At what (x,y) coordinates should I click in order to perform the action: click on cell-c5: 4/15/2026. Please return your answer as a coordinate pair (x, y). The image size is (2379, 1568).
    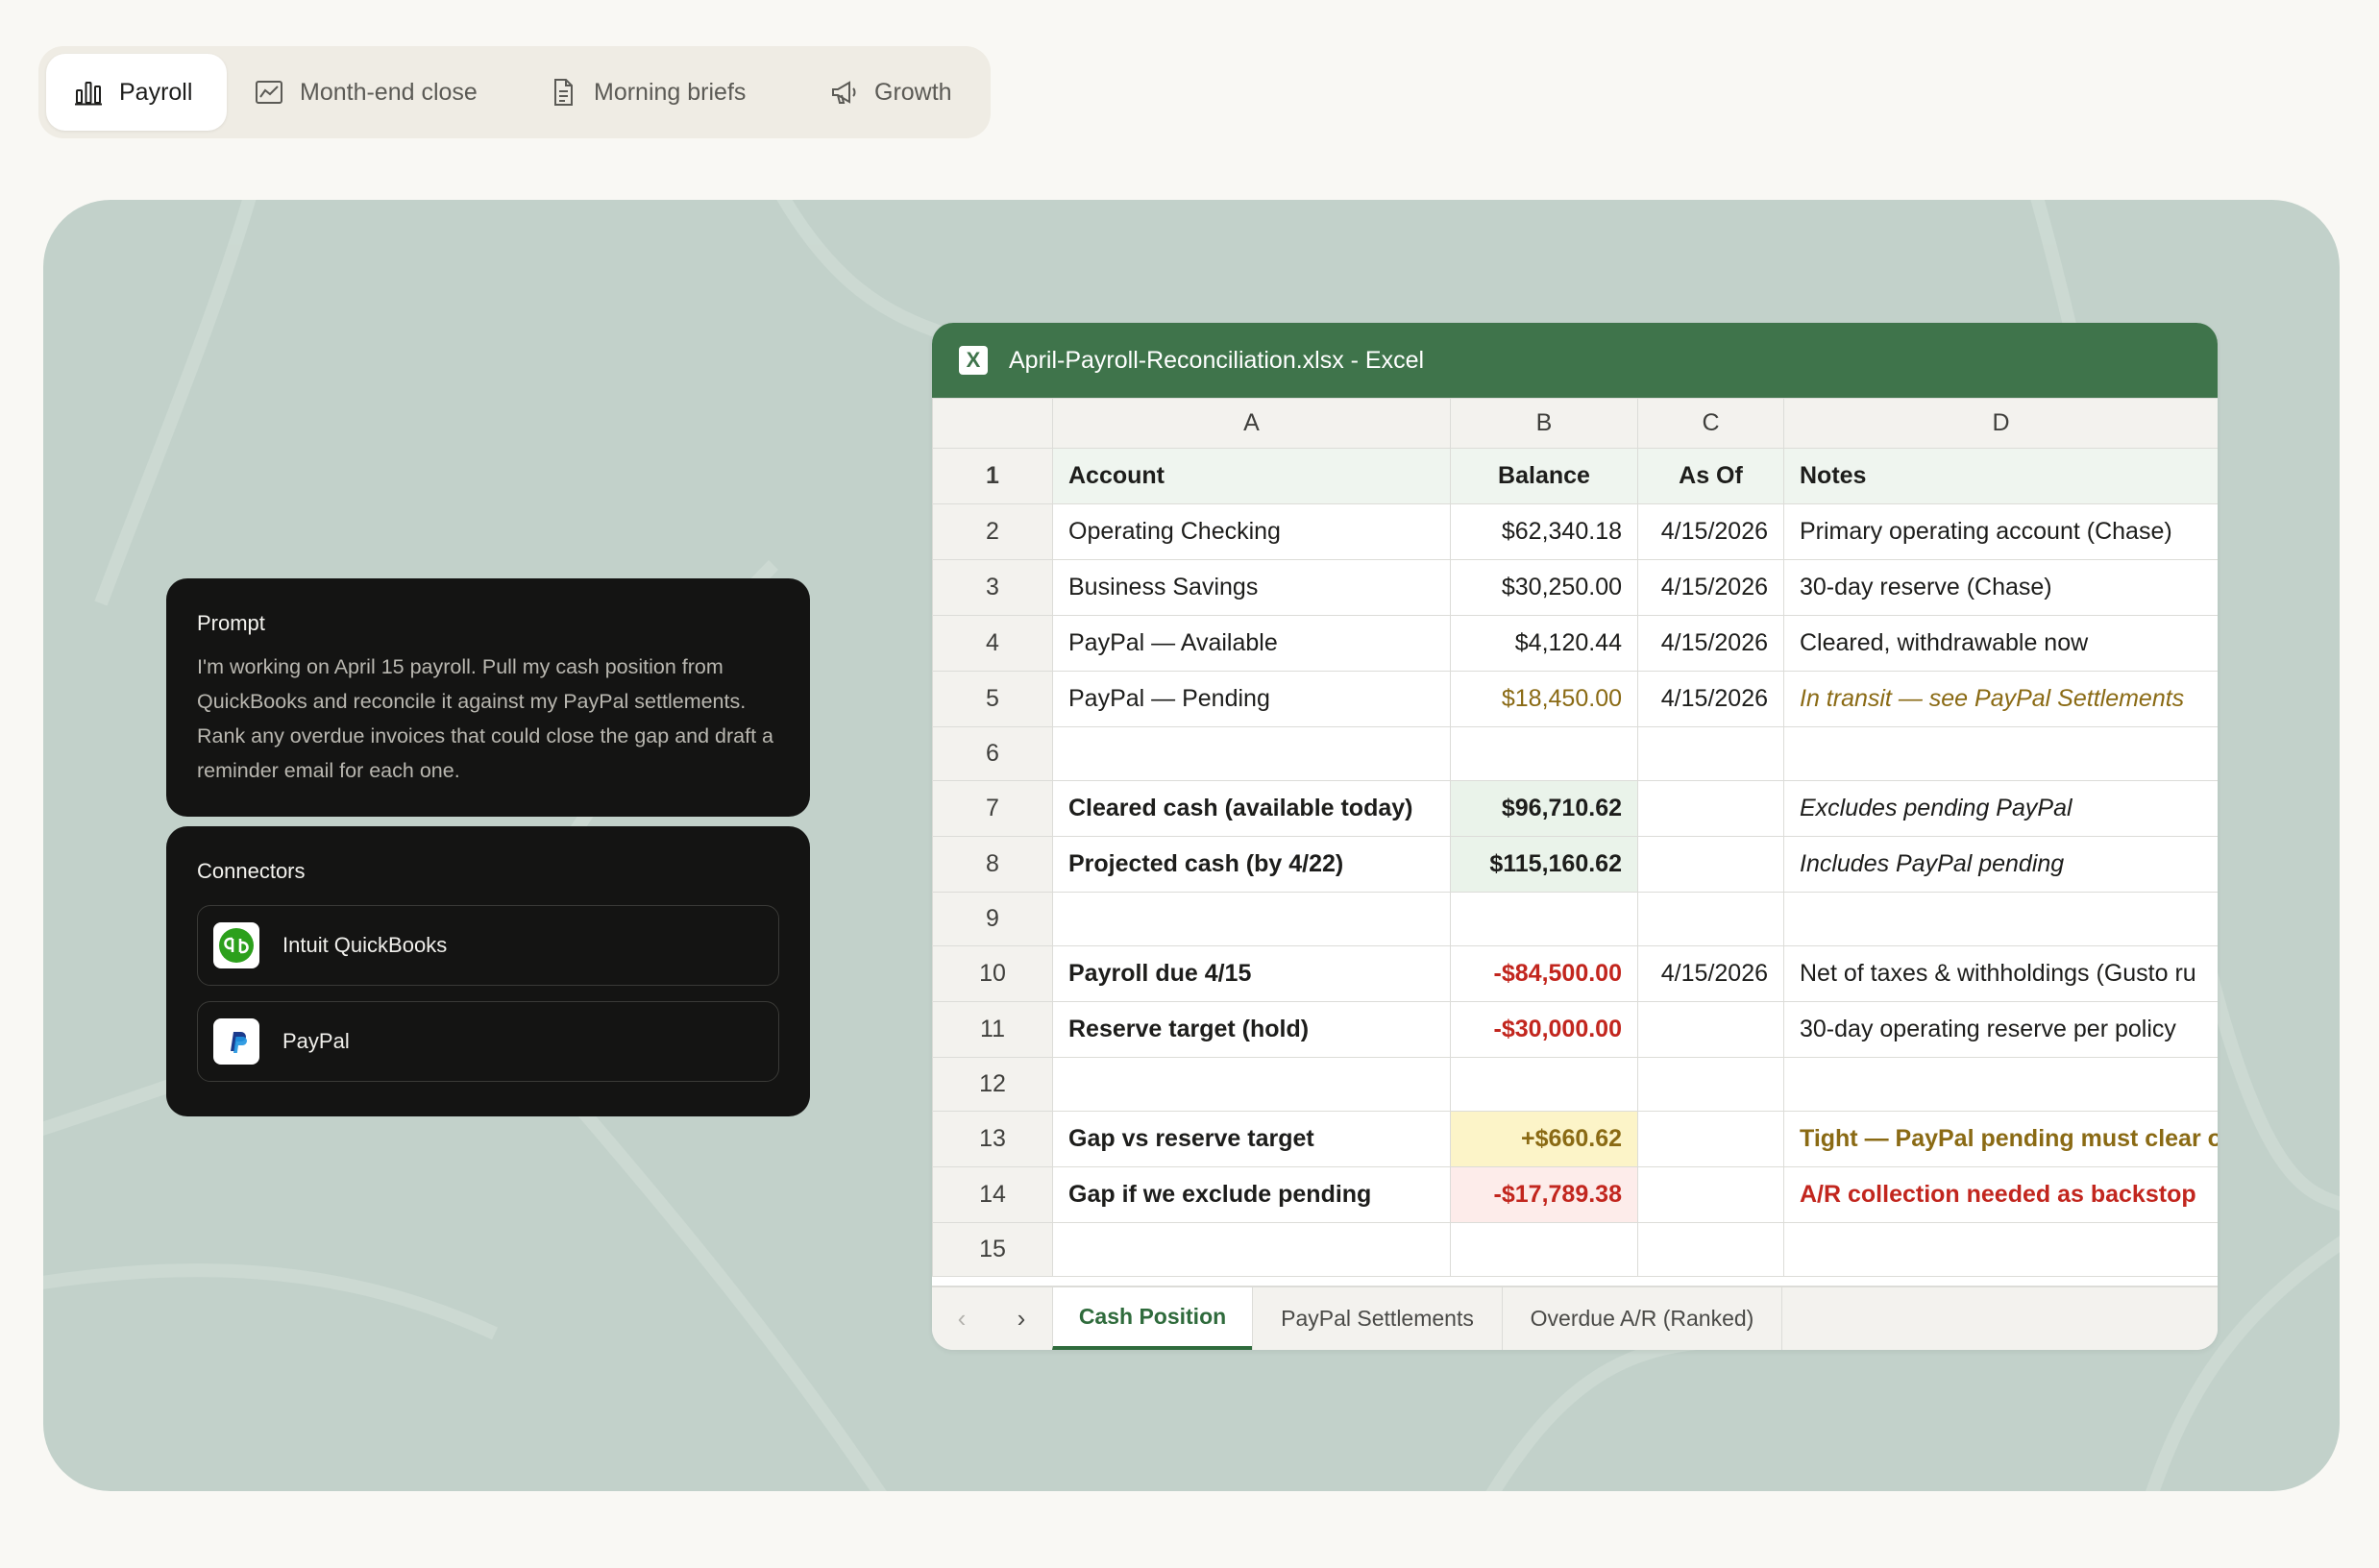
    Looking at the image, I should click on (1710, 699).